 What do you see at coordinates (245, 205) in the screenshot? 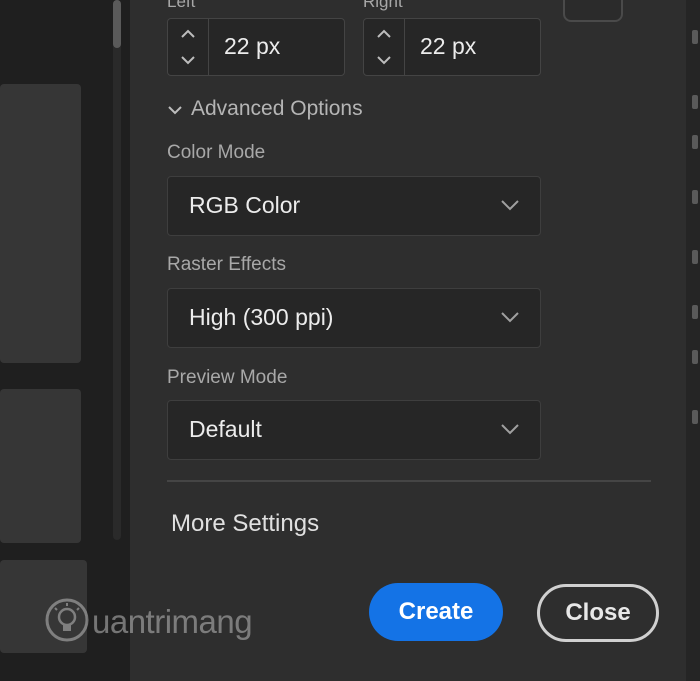
I see `color-mode-value: RGB Color` at bounding box center [245, 205].